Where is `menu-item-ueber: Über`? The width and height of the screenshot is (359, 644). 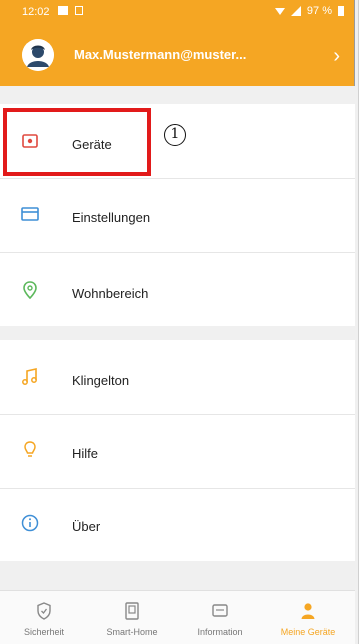
menu-item-ueber: Über is located at coordinates (177, 525).